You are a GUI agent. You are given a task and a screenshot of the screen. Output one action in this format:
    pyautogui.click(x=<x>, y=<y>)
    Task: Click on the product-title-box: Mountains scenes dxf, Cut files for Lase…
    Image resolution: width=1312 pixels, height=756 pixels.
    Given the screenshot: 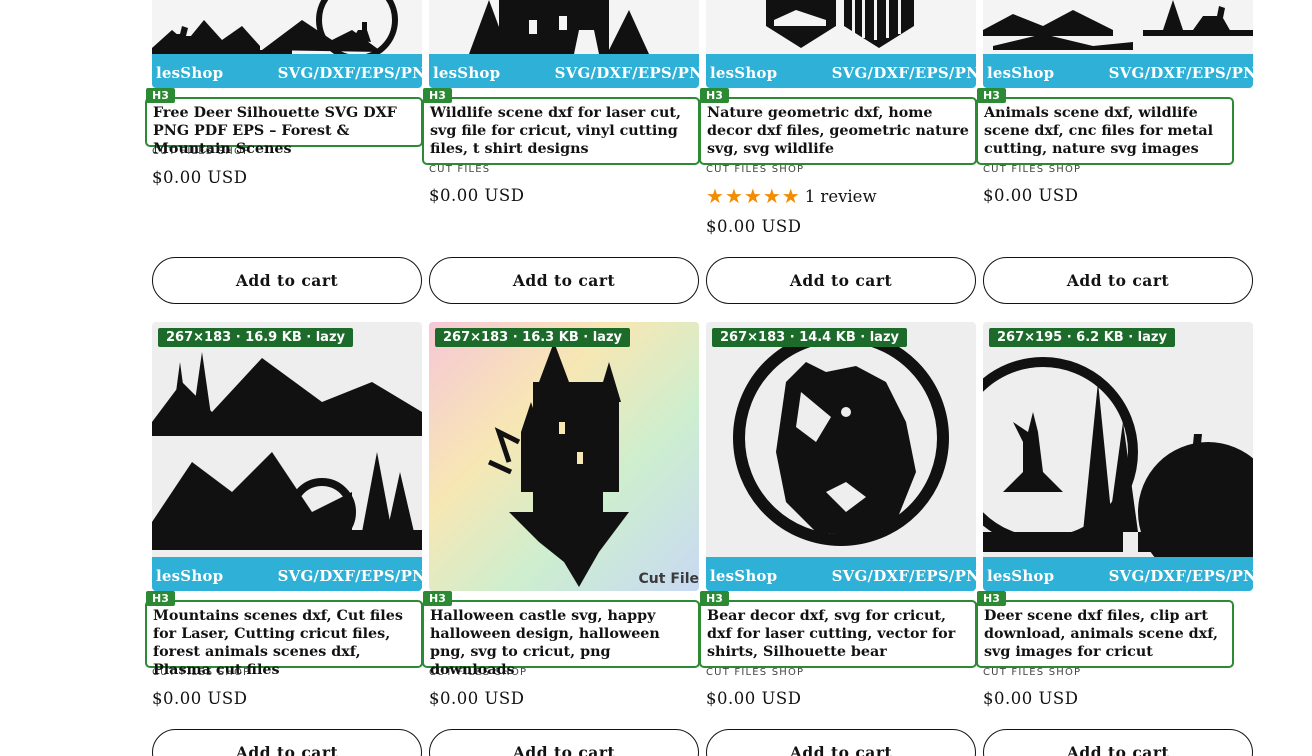 What is the action you would take?
    pyautogui.click(x=284, y=639)
    